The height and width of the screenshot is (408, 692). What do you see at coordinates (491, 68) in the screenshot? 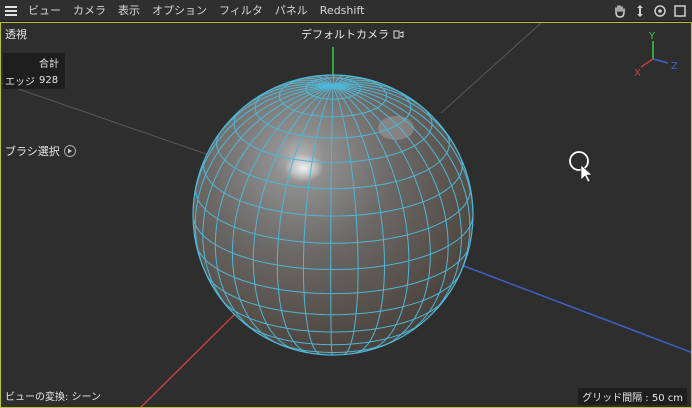
I see `grid-line` at bounding box center [491, 68].